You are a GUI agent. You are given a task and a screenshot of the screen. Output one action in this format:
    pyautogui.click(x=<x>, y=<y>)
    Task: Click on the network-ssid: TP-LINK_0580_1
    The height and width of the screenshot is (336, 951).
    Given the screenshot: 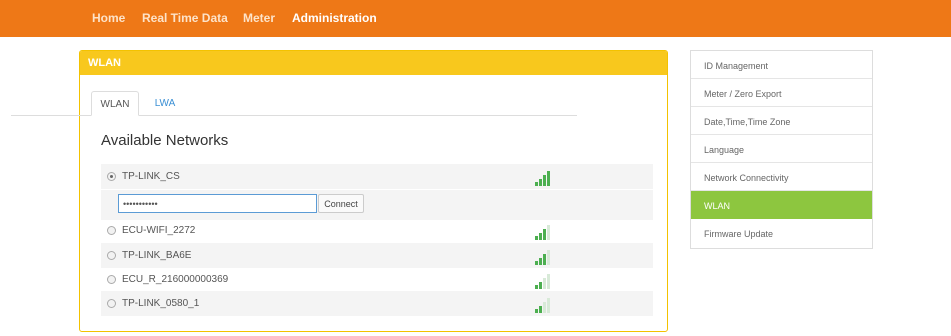 What is the action you would take?
    pyautogui.click(x=161, y=303)
    